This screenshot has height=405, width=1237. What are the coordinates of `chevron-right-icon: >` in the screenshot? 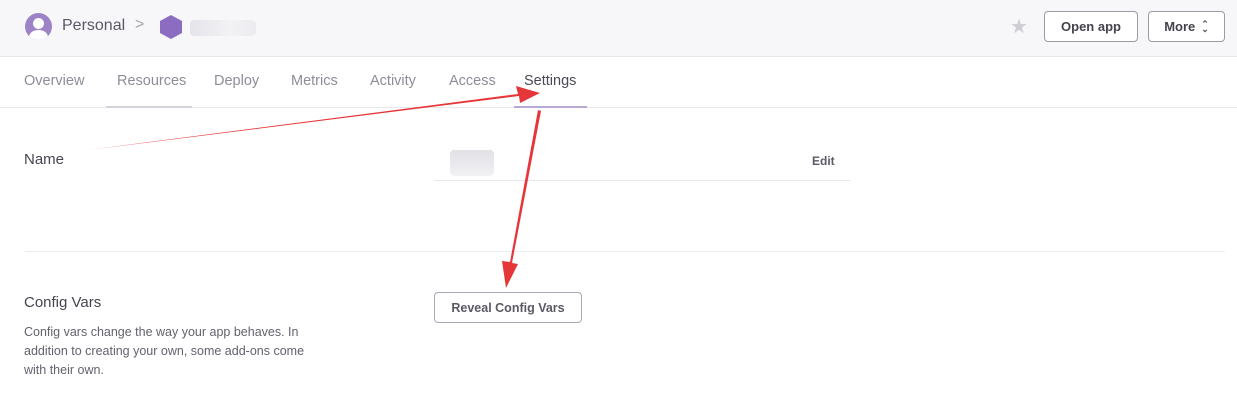 It's located at (140, 24).